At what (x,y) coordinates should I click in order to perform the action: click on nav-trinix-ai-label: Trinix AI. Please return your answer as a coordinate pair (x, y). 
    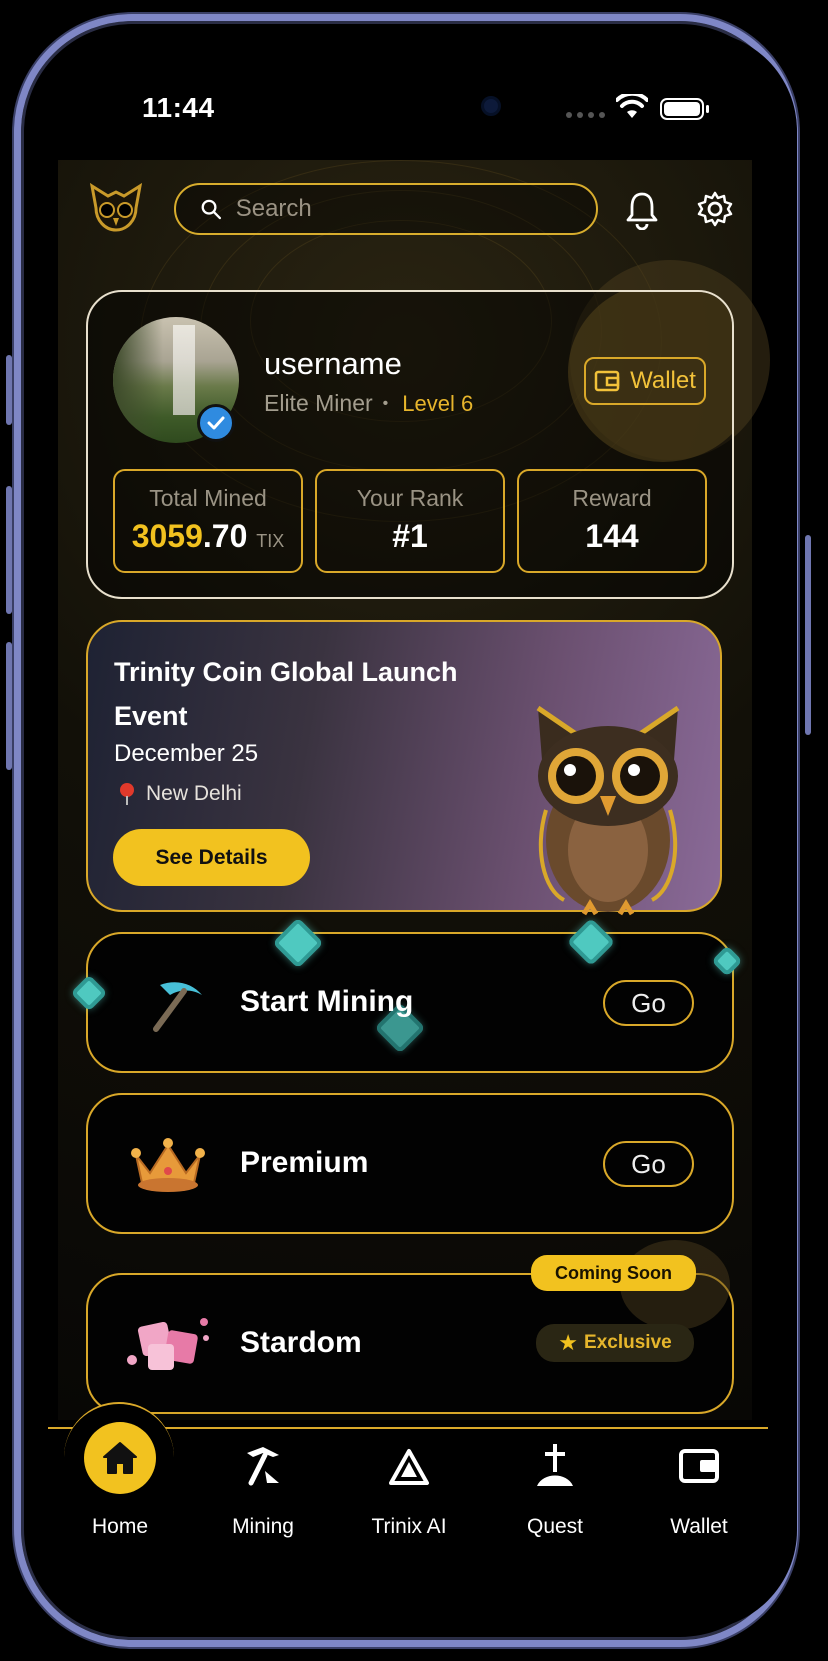
    Looking at the image, I should click on (409, 1527).